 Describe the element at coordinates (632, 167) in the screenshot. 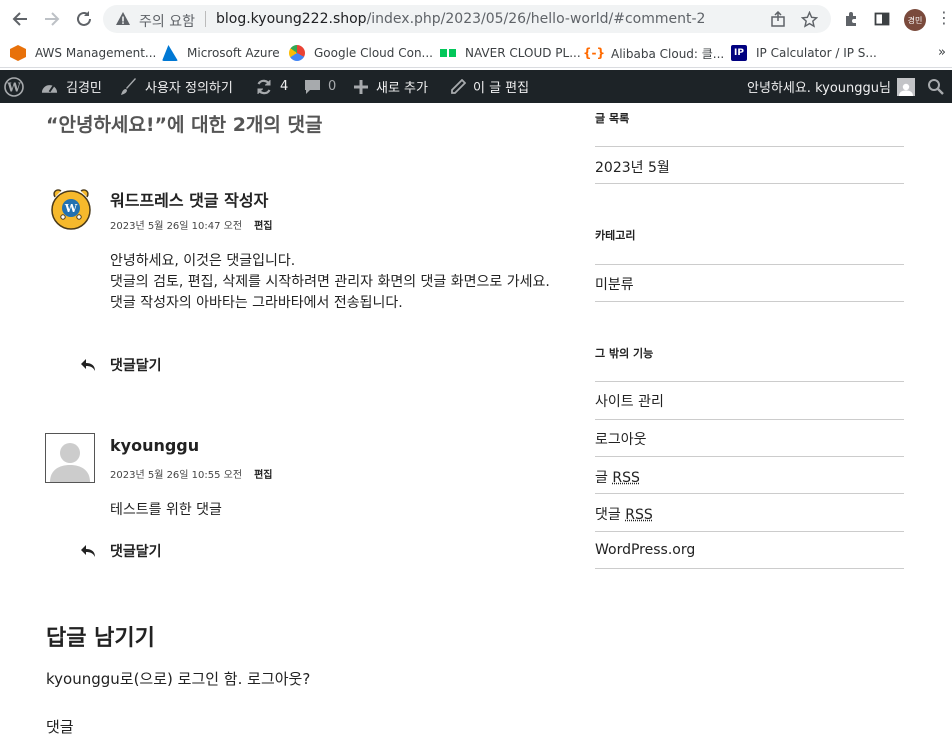

I see `archive-link: 2023년 5월` at that location.